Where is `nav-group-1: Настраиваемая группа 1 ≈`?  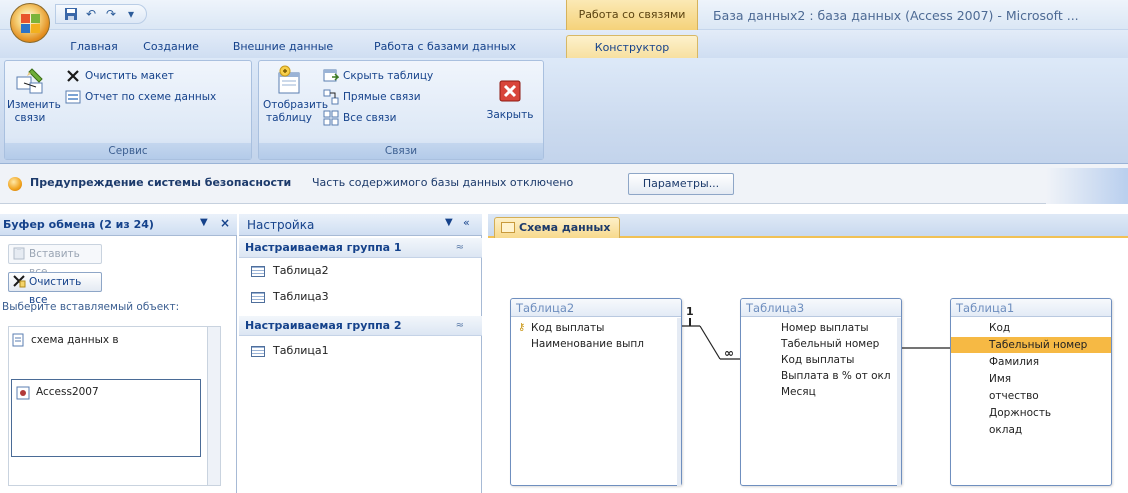
nav-group-1: Настраиваемая группа 1 ≈ is located at coordinates (360, 248).